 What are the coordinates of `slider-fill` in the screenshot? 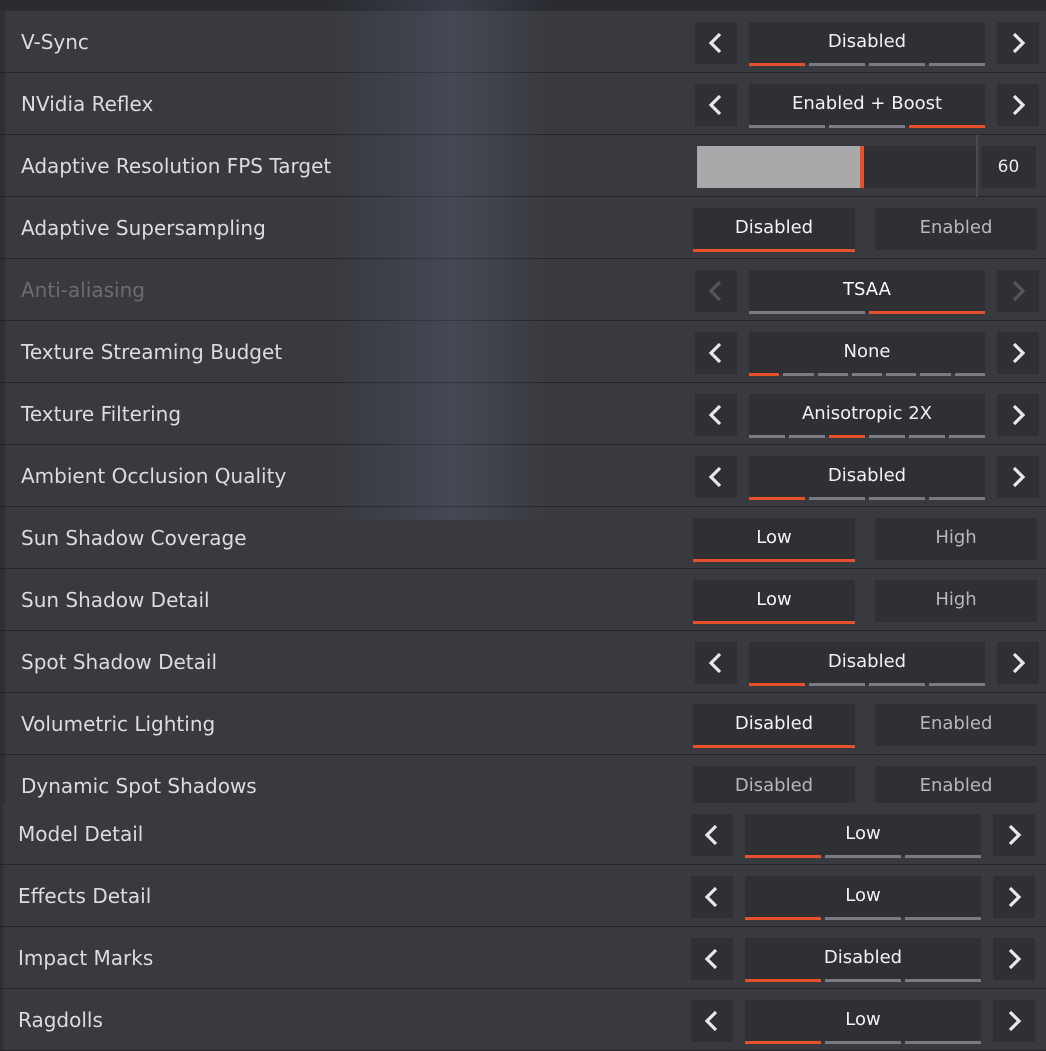 It's located at (779, 167).